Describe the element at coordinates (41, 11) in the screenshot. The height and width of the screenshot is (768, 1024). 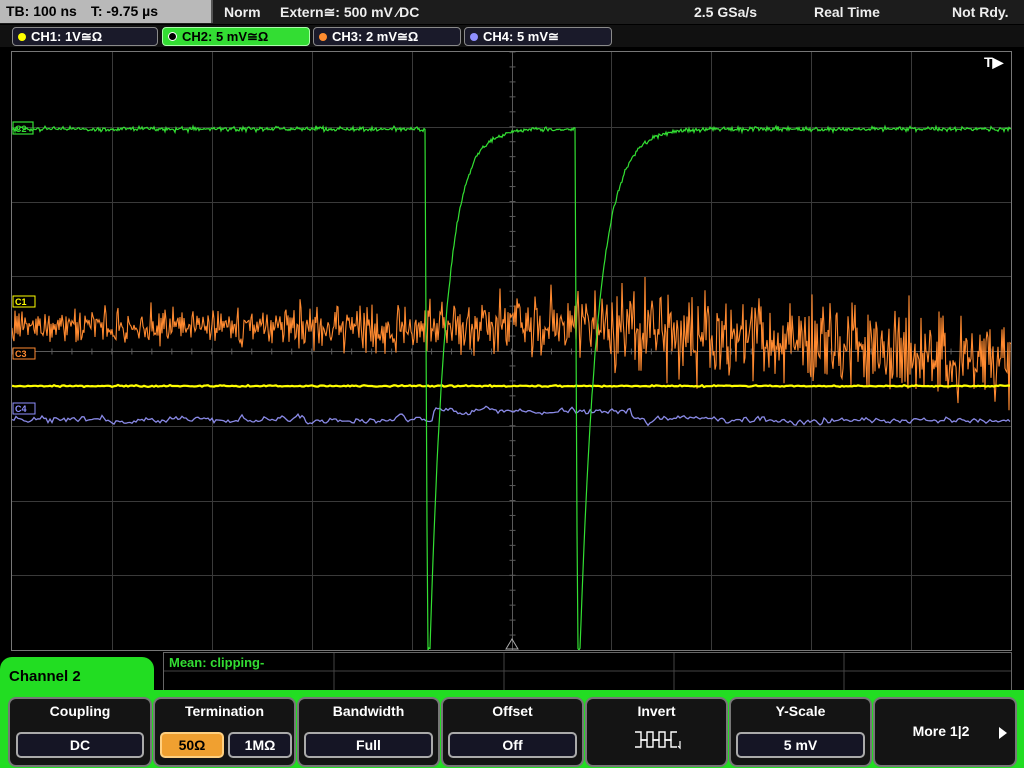
I see `timebase-label: TB: 100 ns` at that location.